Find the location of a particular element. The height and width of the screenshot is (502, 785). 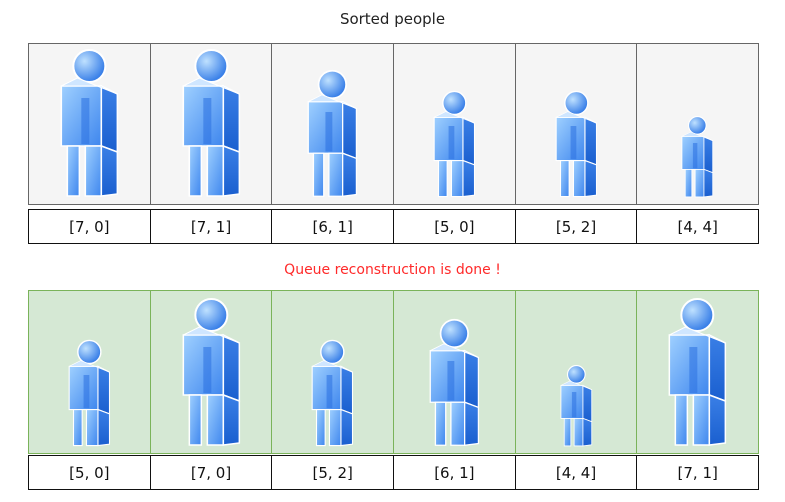

sorted-person-label: [4, 4] is located at coordinates (697, 226).